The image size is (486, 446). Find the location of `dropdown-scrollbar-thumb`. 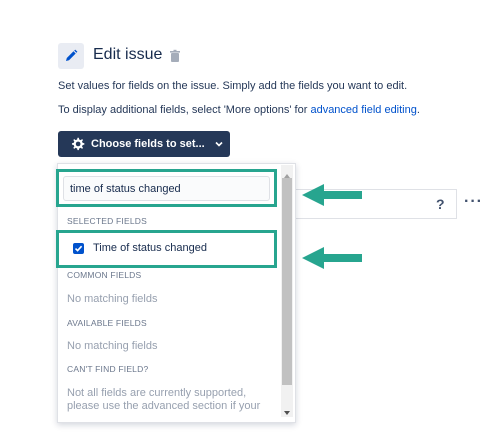

dropdown-scrollbar-thumb is located at coordinates (287, 281).